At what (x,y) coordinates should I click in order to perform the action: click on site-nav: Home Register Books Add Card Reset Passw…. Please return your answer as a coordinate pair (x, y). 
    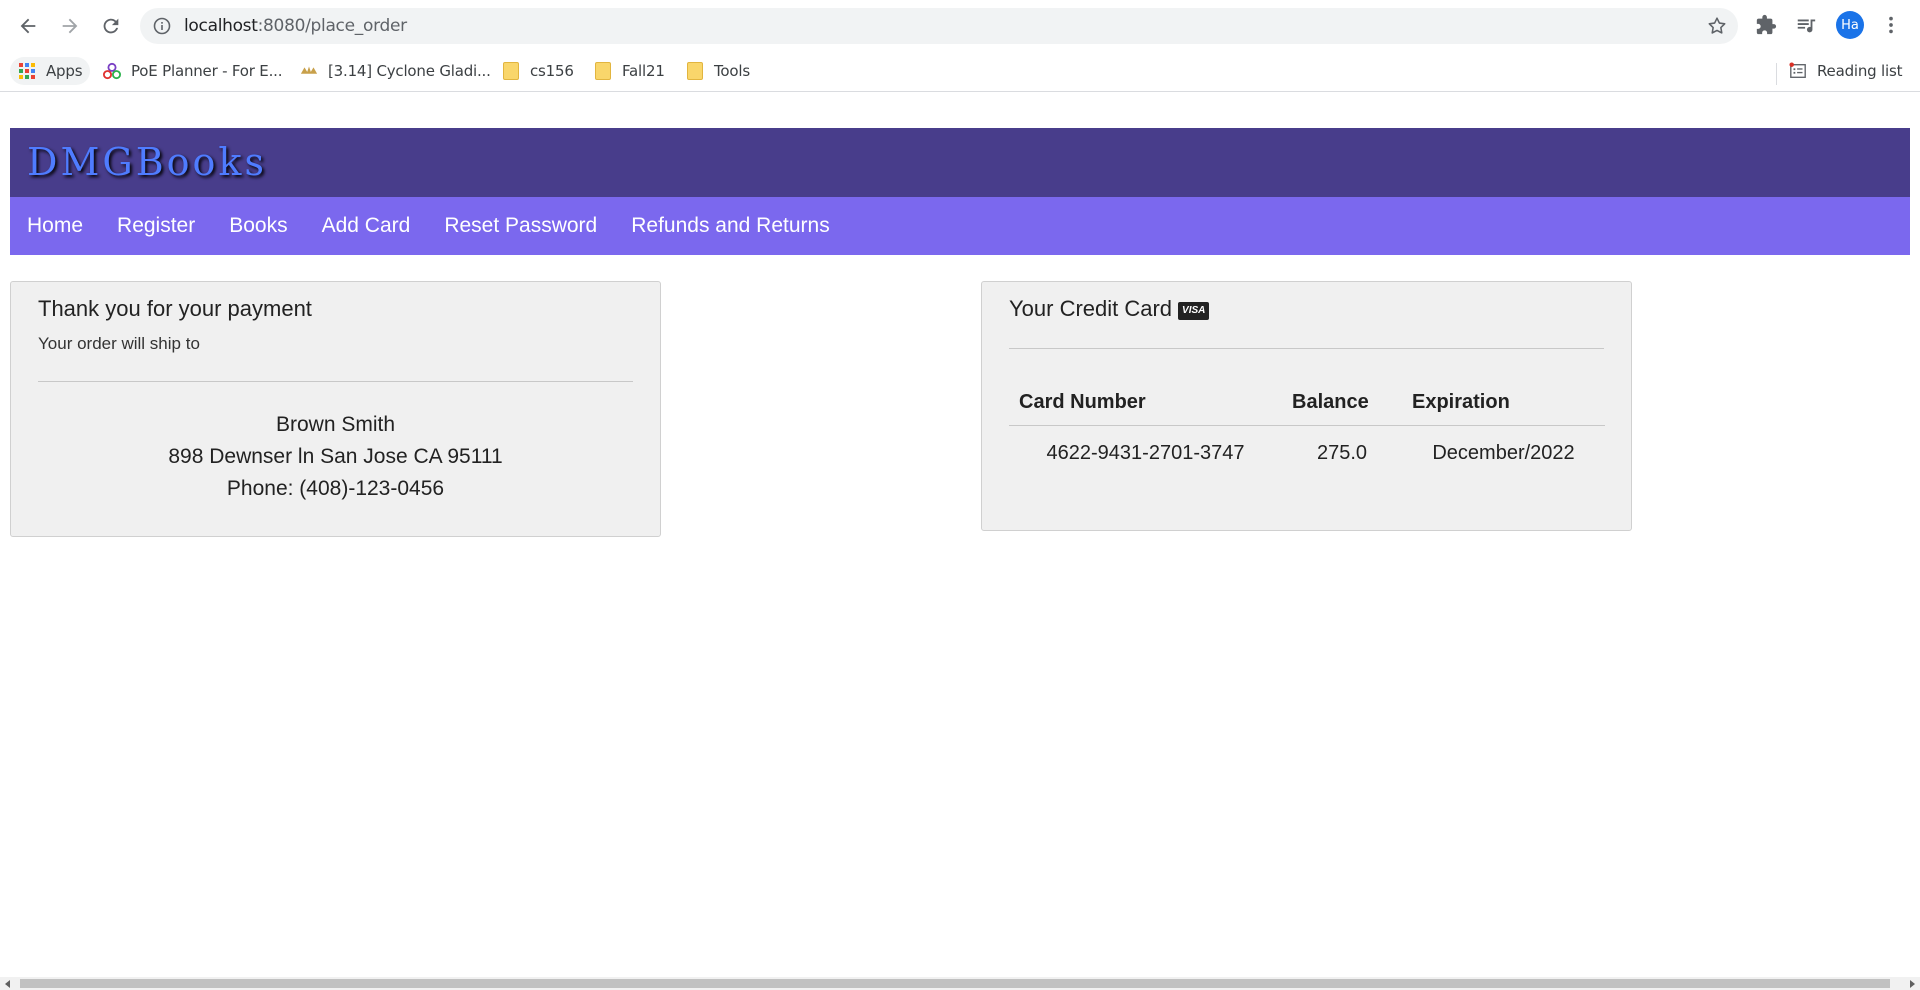
    Looking at the image, I should click on (960, 226).